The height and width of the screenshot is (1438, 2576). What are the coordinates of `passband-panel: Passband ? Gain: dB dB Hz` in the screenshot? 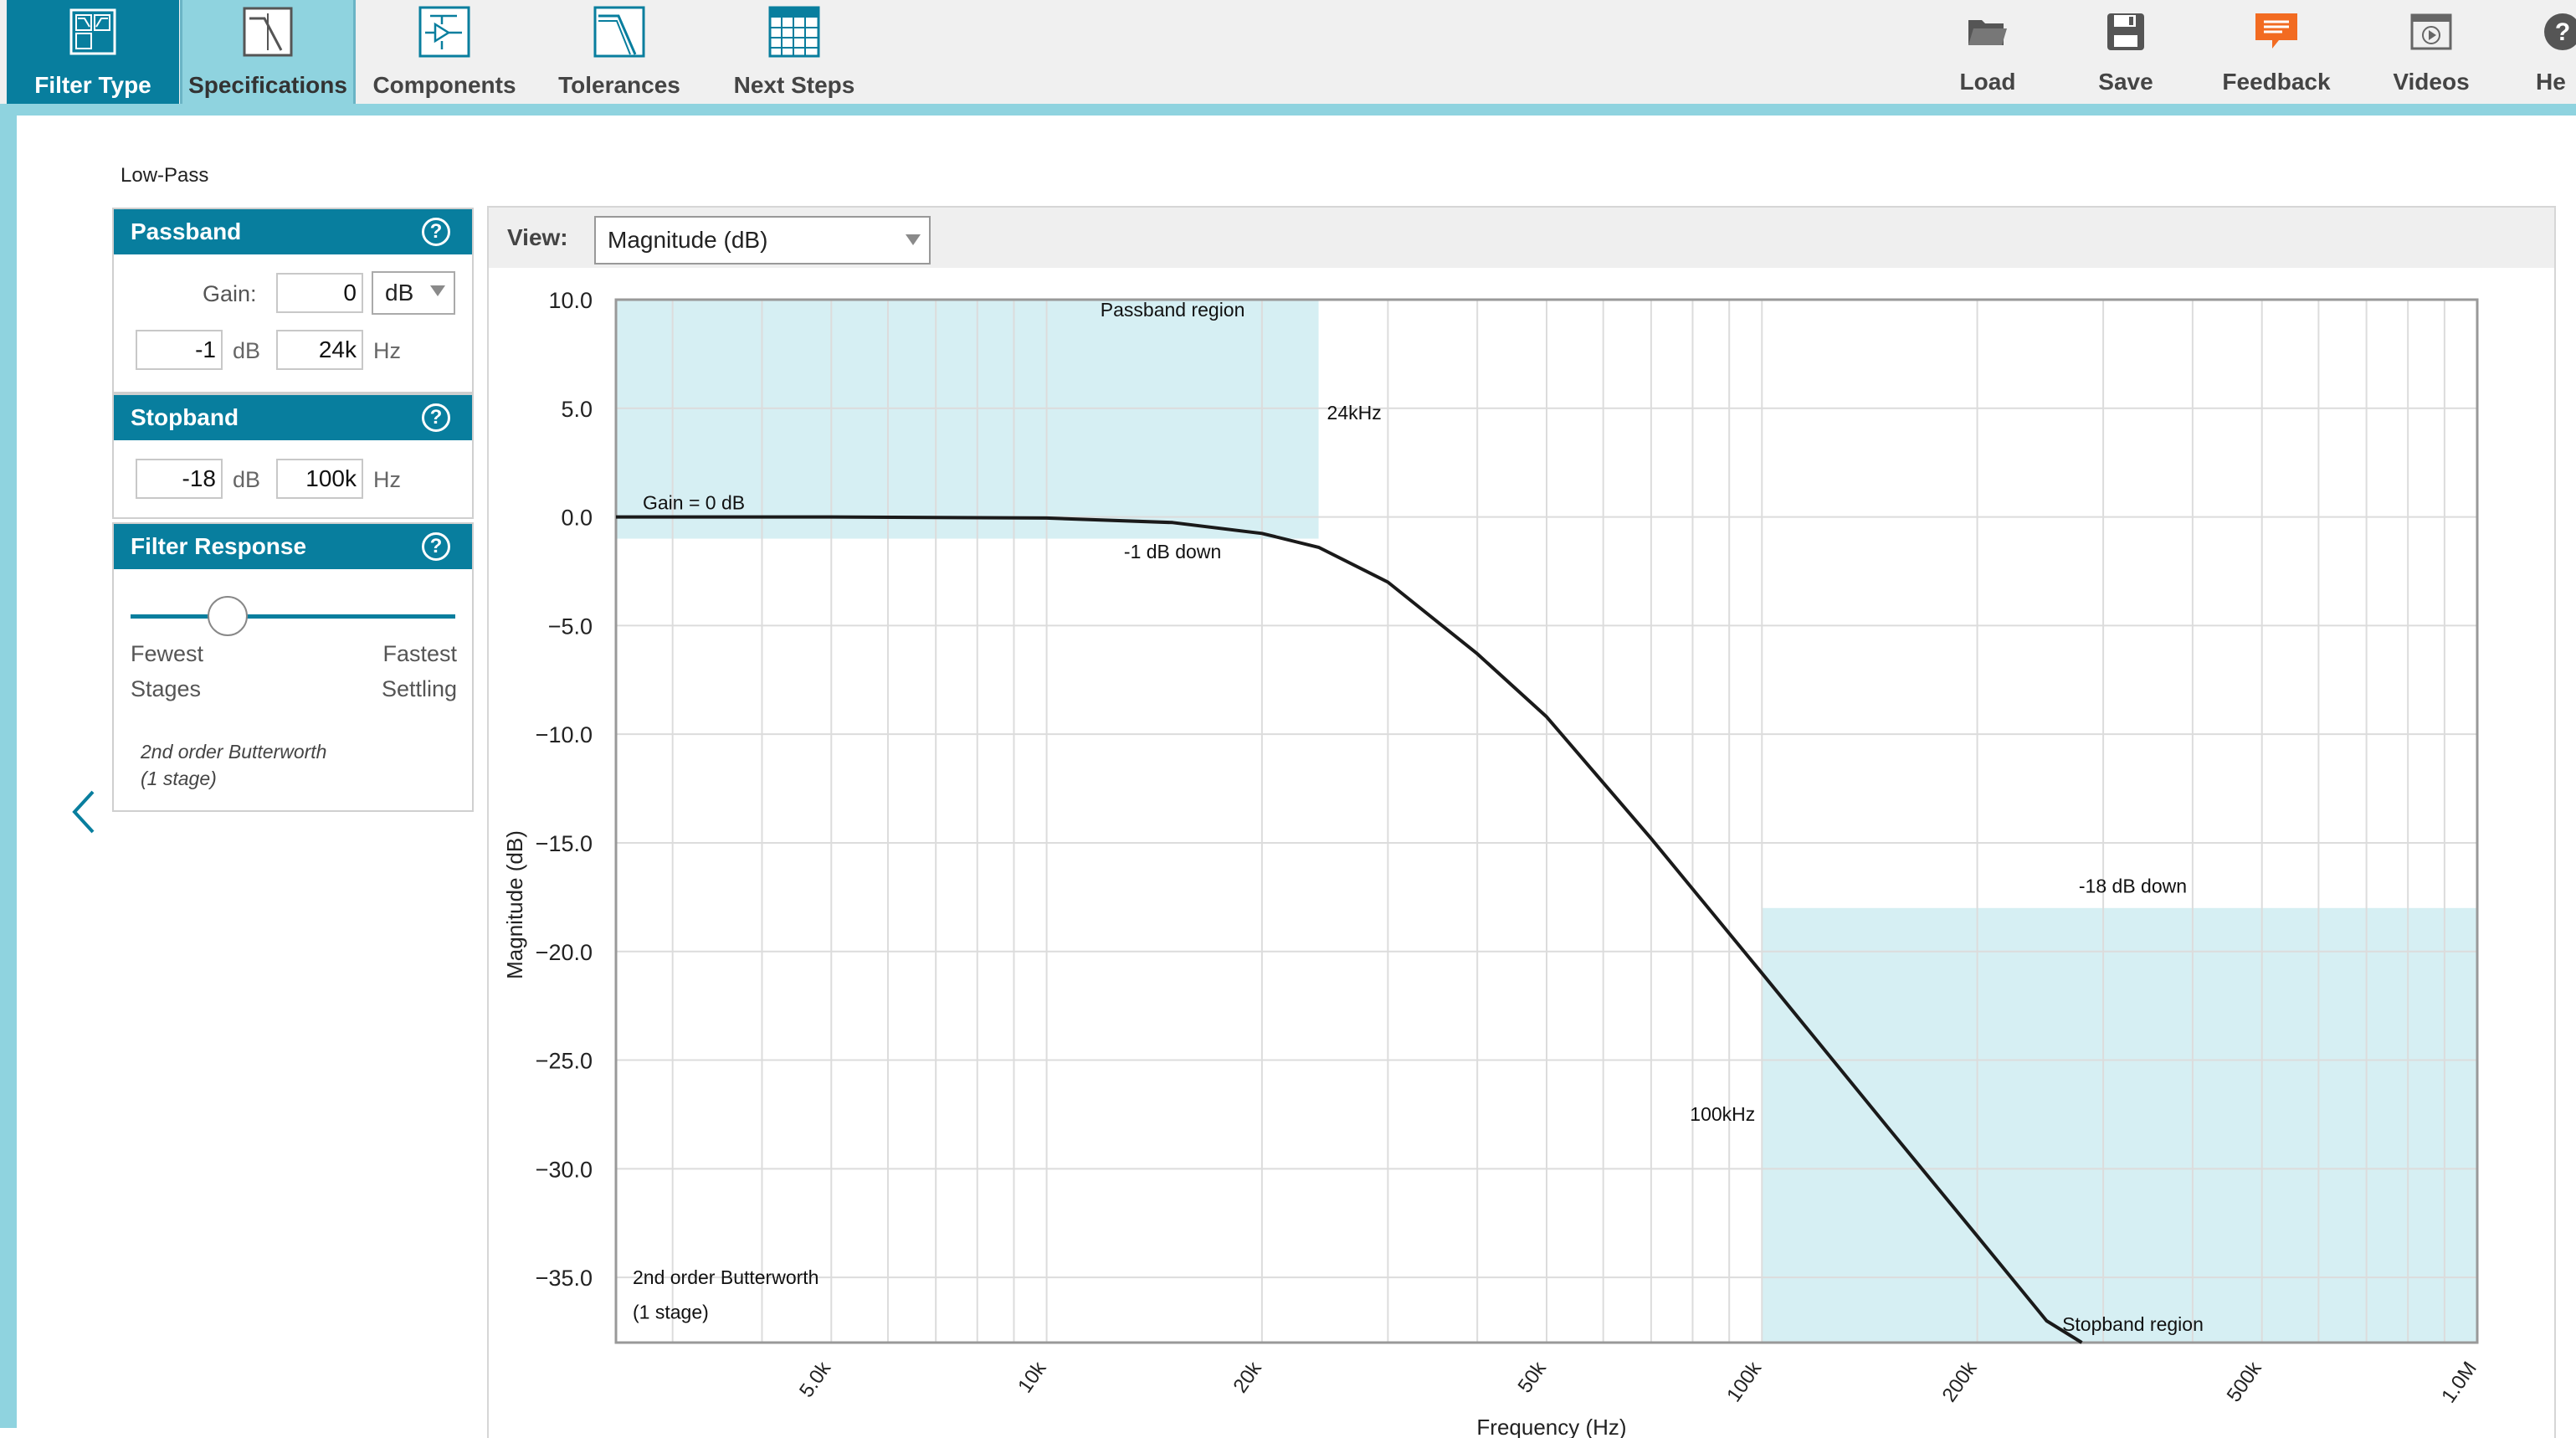 It's located at (293, 300).